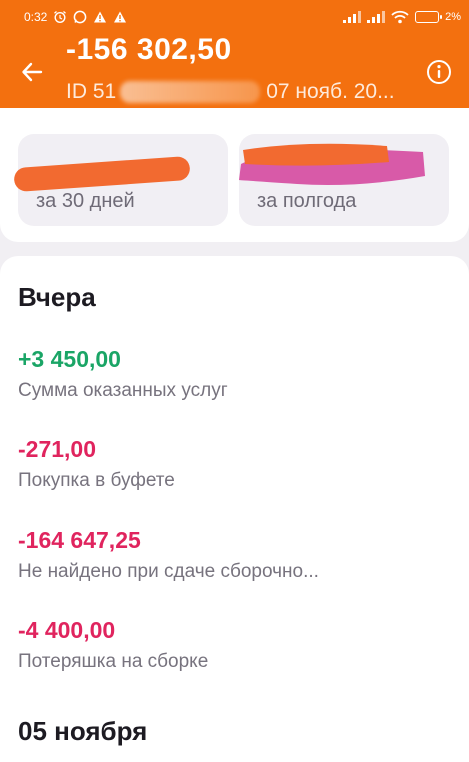 This screenshot has height=762, width=469. Describe the element at coordinates (91, 91) in the screenshot. I see `operation-id: ID 51` at that location.